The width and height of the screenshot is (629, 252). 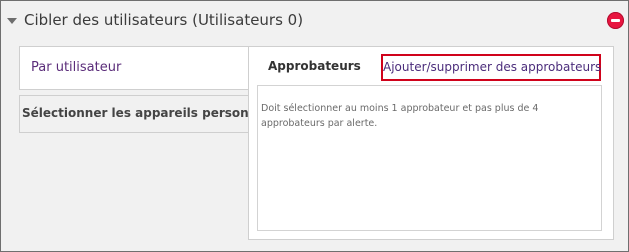 I want to click on collapse-caret-icon, so click(x=12, y=21).